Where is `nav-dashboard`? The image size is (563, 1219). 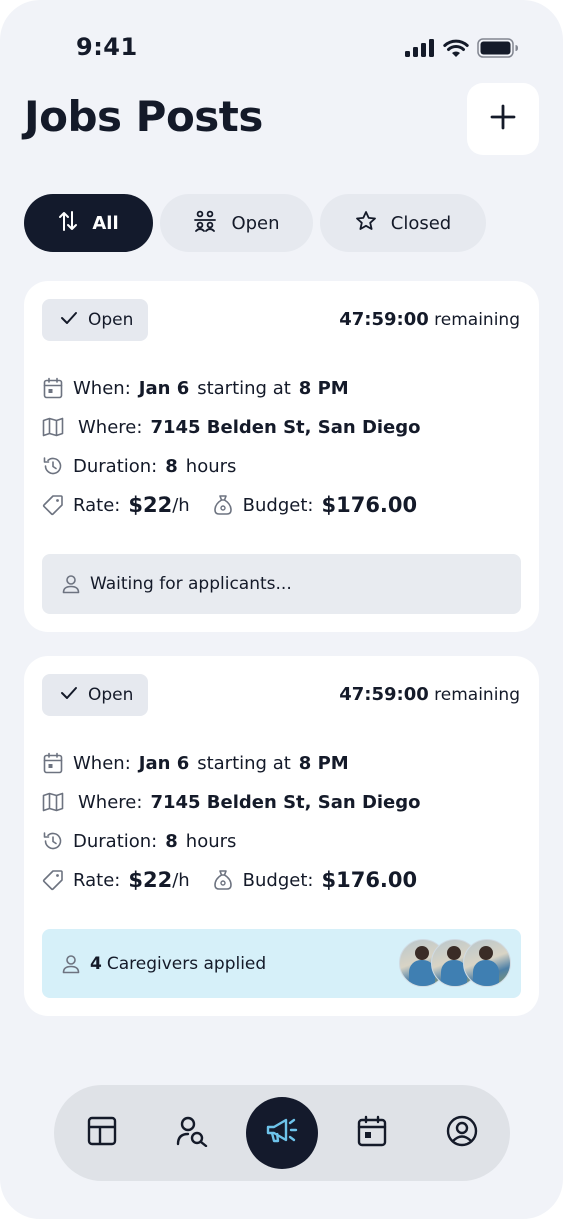
nav-dashboard is located at coordinates (102, 1133).